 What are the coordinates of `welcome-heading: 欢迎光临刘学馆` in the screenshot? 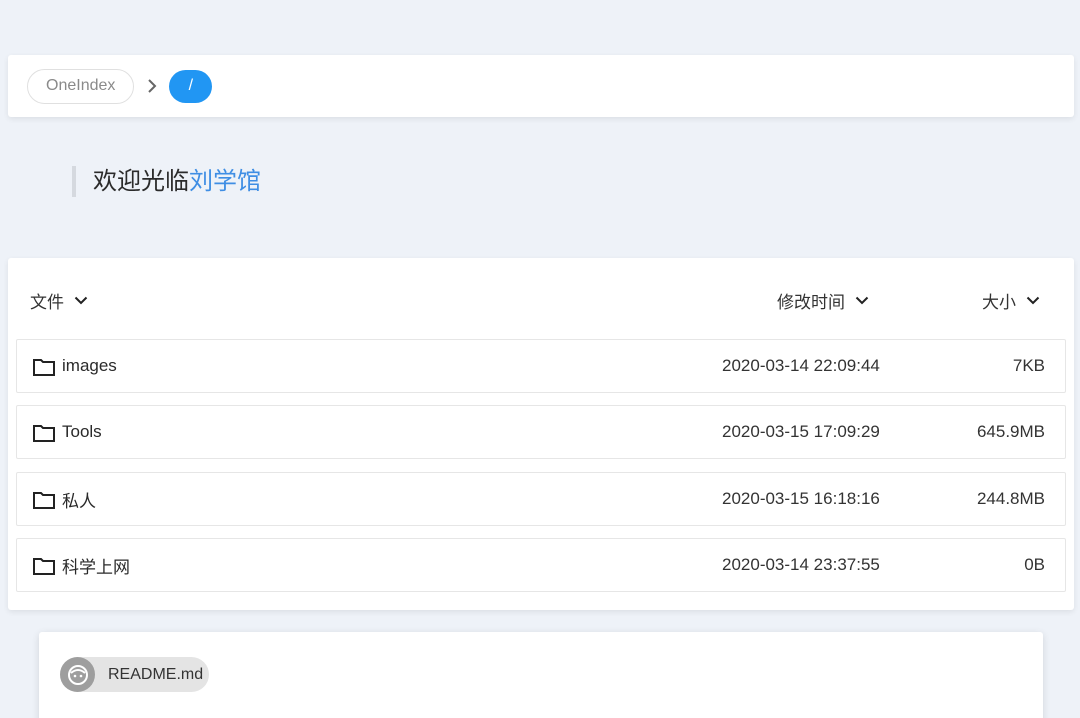 It's located at (166, 181).